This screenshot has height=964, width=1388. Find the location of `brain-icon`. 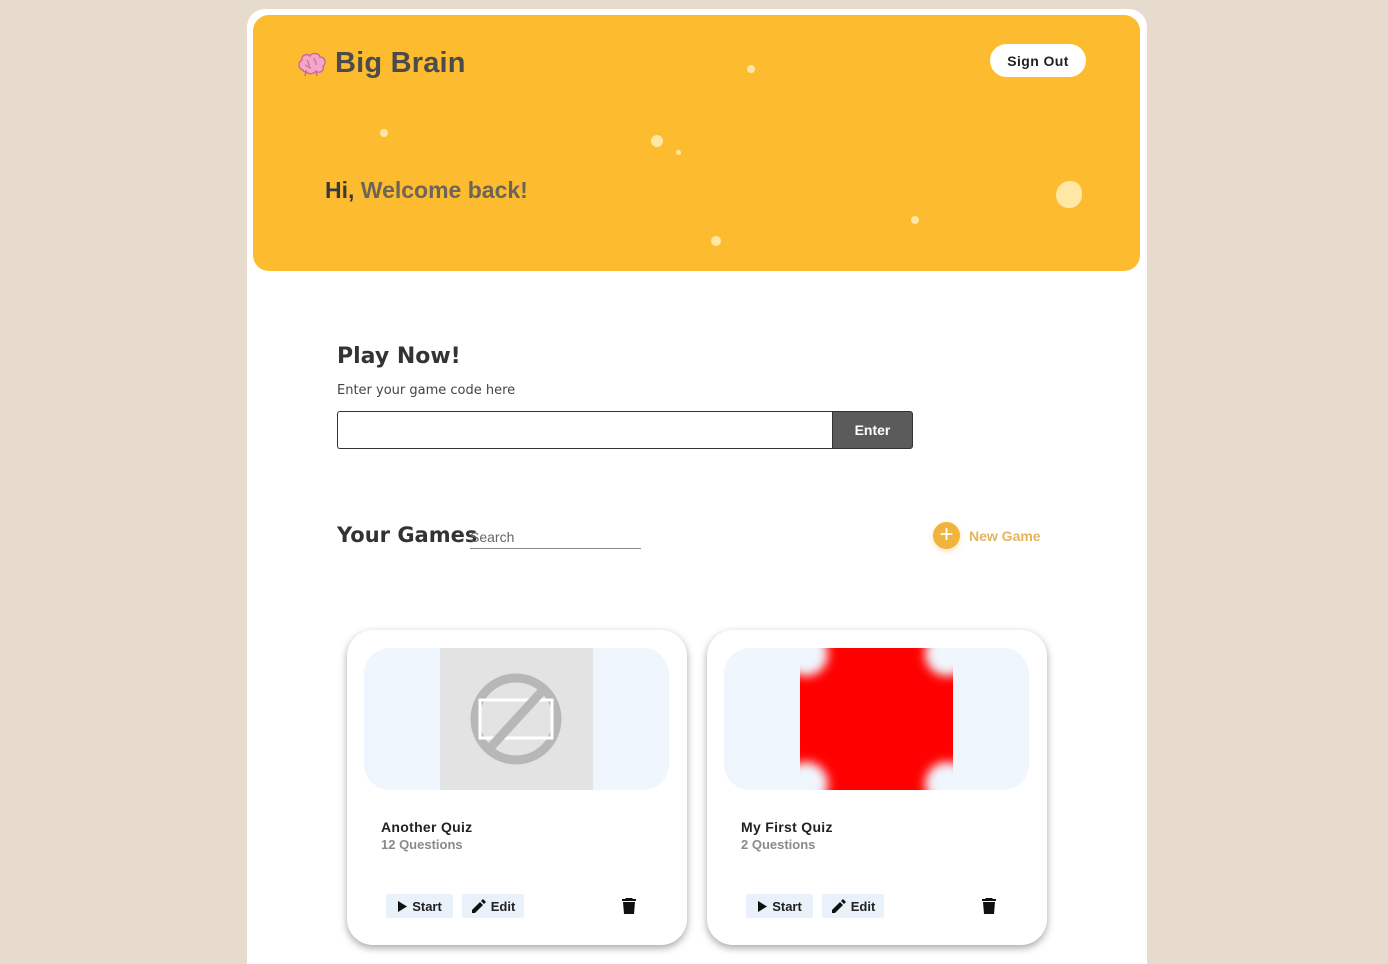

brain-icon is located at coordinates (312, 64).